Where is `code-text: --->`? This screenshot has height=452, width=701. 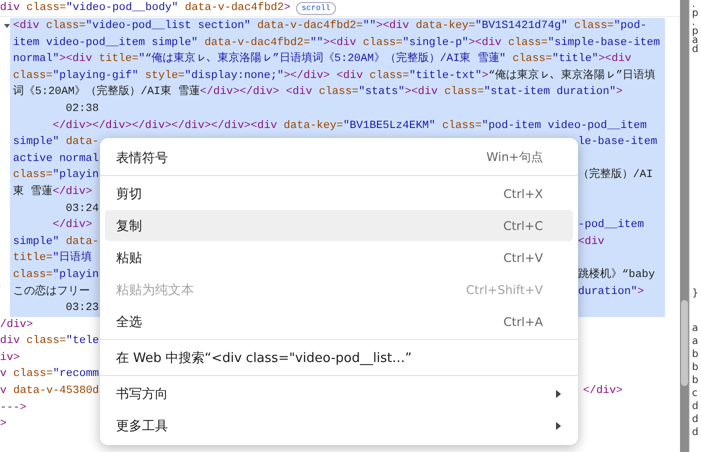
code-text: ---> is located at coordinates (13, 408).